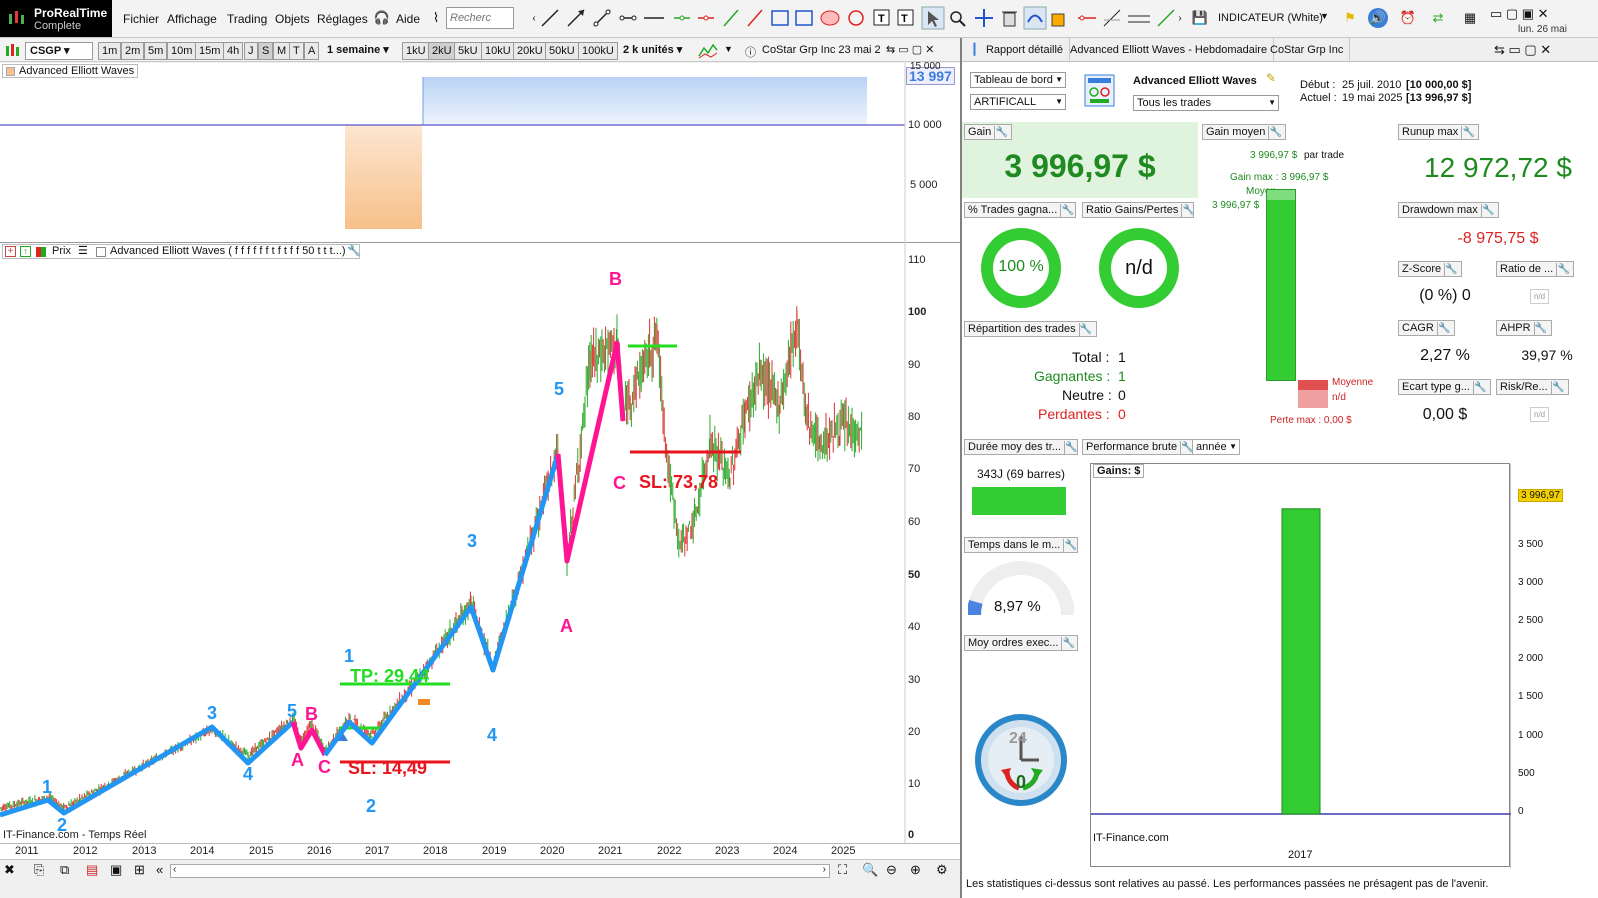 The width and height of the screenshot is (1598, 898). What do you see at coordinates (910, 49) in the screenshot?
I see `chart-window-controls: ⇆ ▭ ▢ ✕` at bounding box center [910, 49].